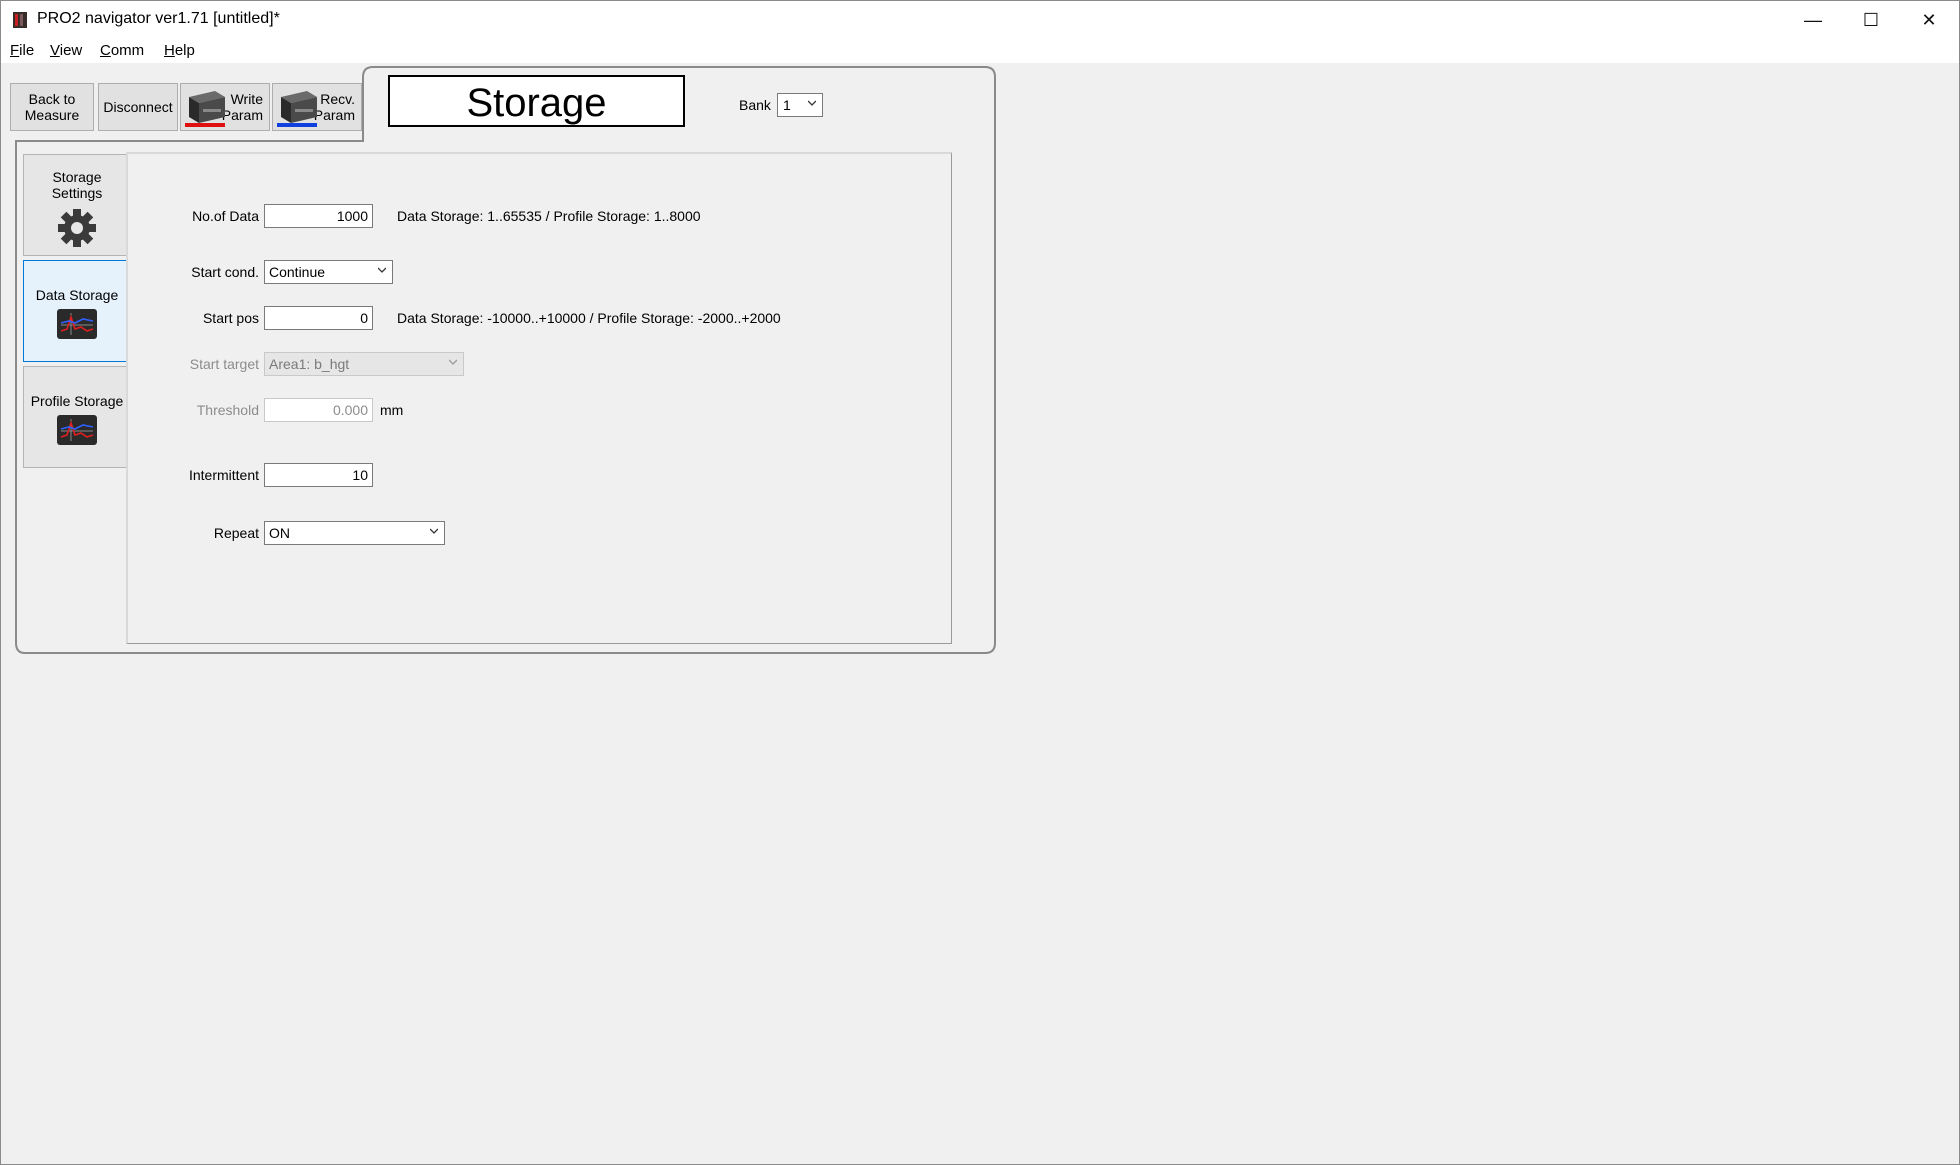 This screenshot has height=1165, width=1960. Describe the element at coordinates (318, 410) in the screenshot. I see `threshold-input: 0.000` at that location.